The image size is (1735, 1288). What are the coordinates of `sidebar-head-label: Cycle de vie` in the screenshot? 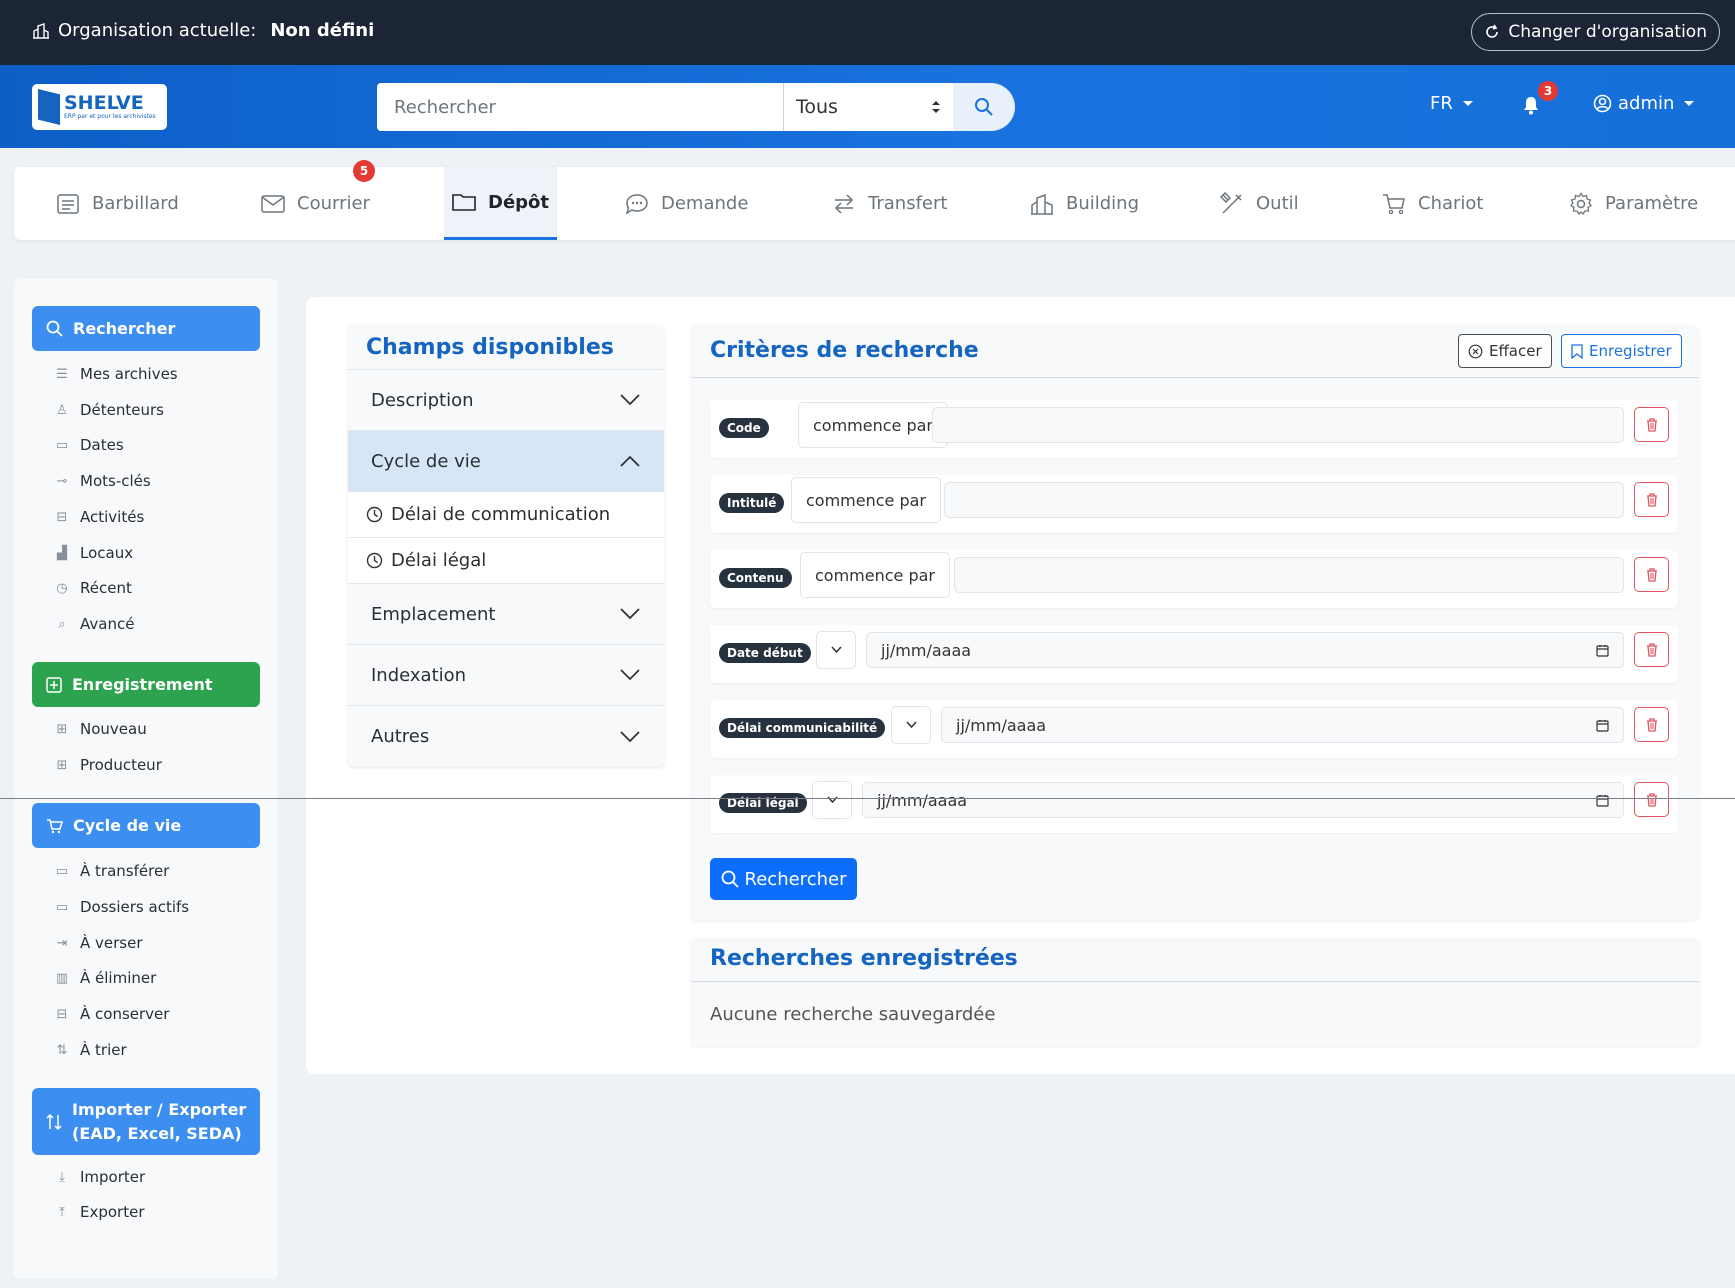 It's located at (127, 825).